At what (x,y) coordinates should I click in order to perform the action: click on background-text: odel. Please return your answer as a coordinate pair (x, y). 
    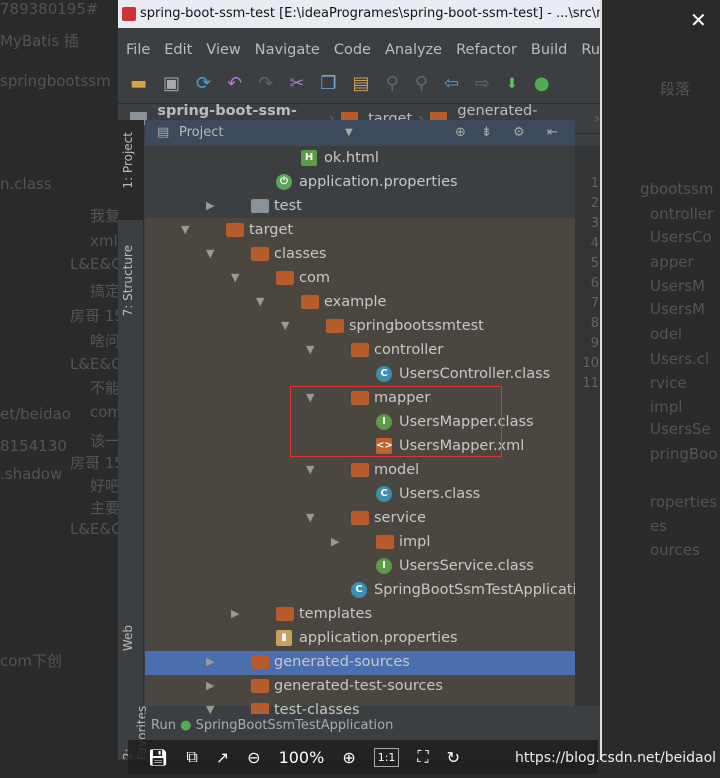
    Looking at the image, I should click on (666, 334).